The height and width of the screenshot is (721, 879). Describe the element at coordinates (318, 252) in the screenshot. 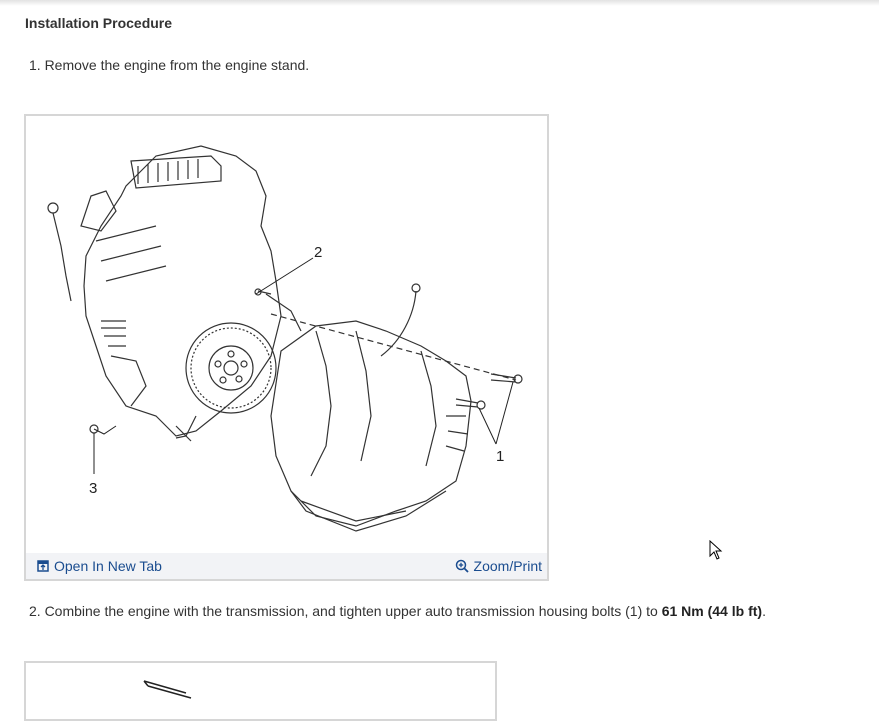

I see `callout-2: 2` at that location.